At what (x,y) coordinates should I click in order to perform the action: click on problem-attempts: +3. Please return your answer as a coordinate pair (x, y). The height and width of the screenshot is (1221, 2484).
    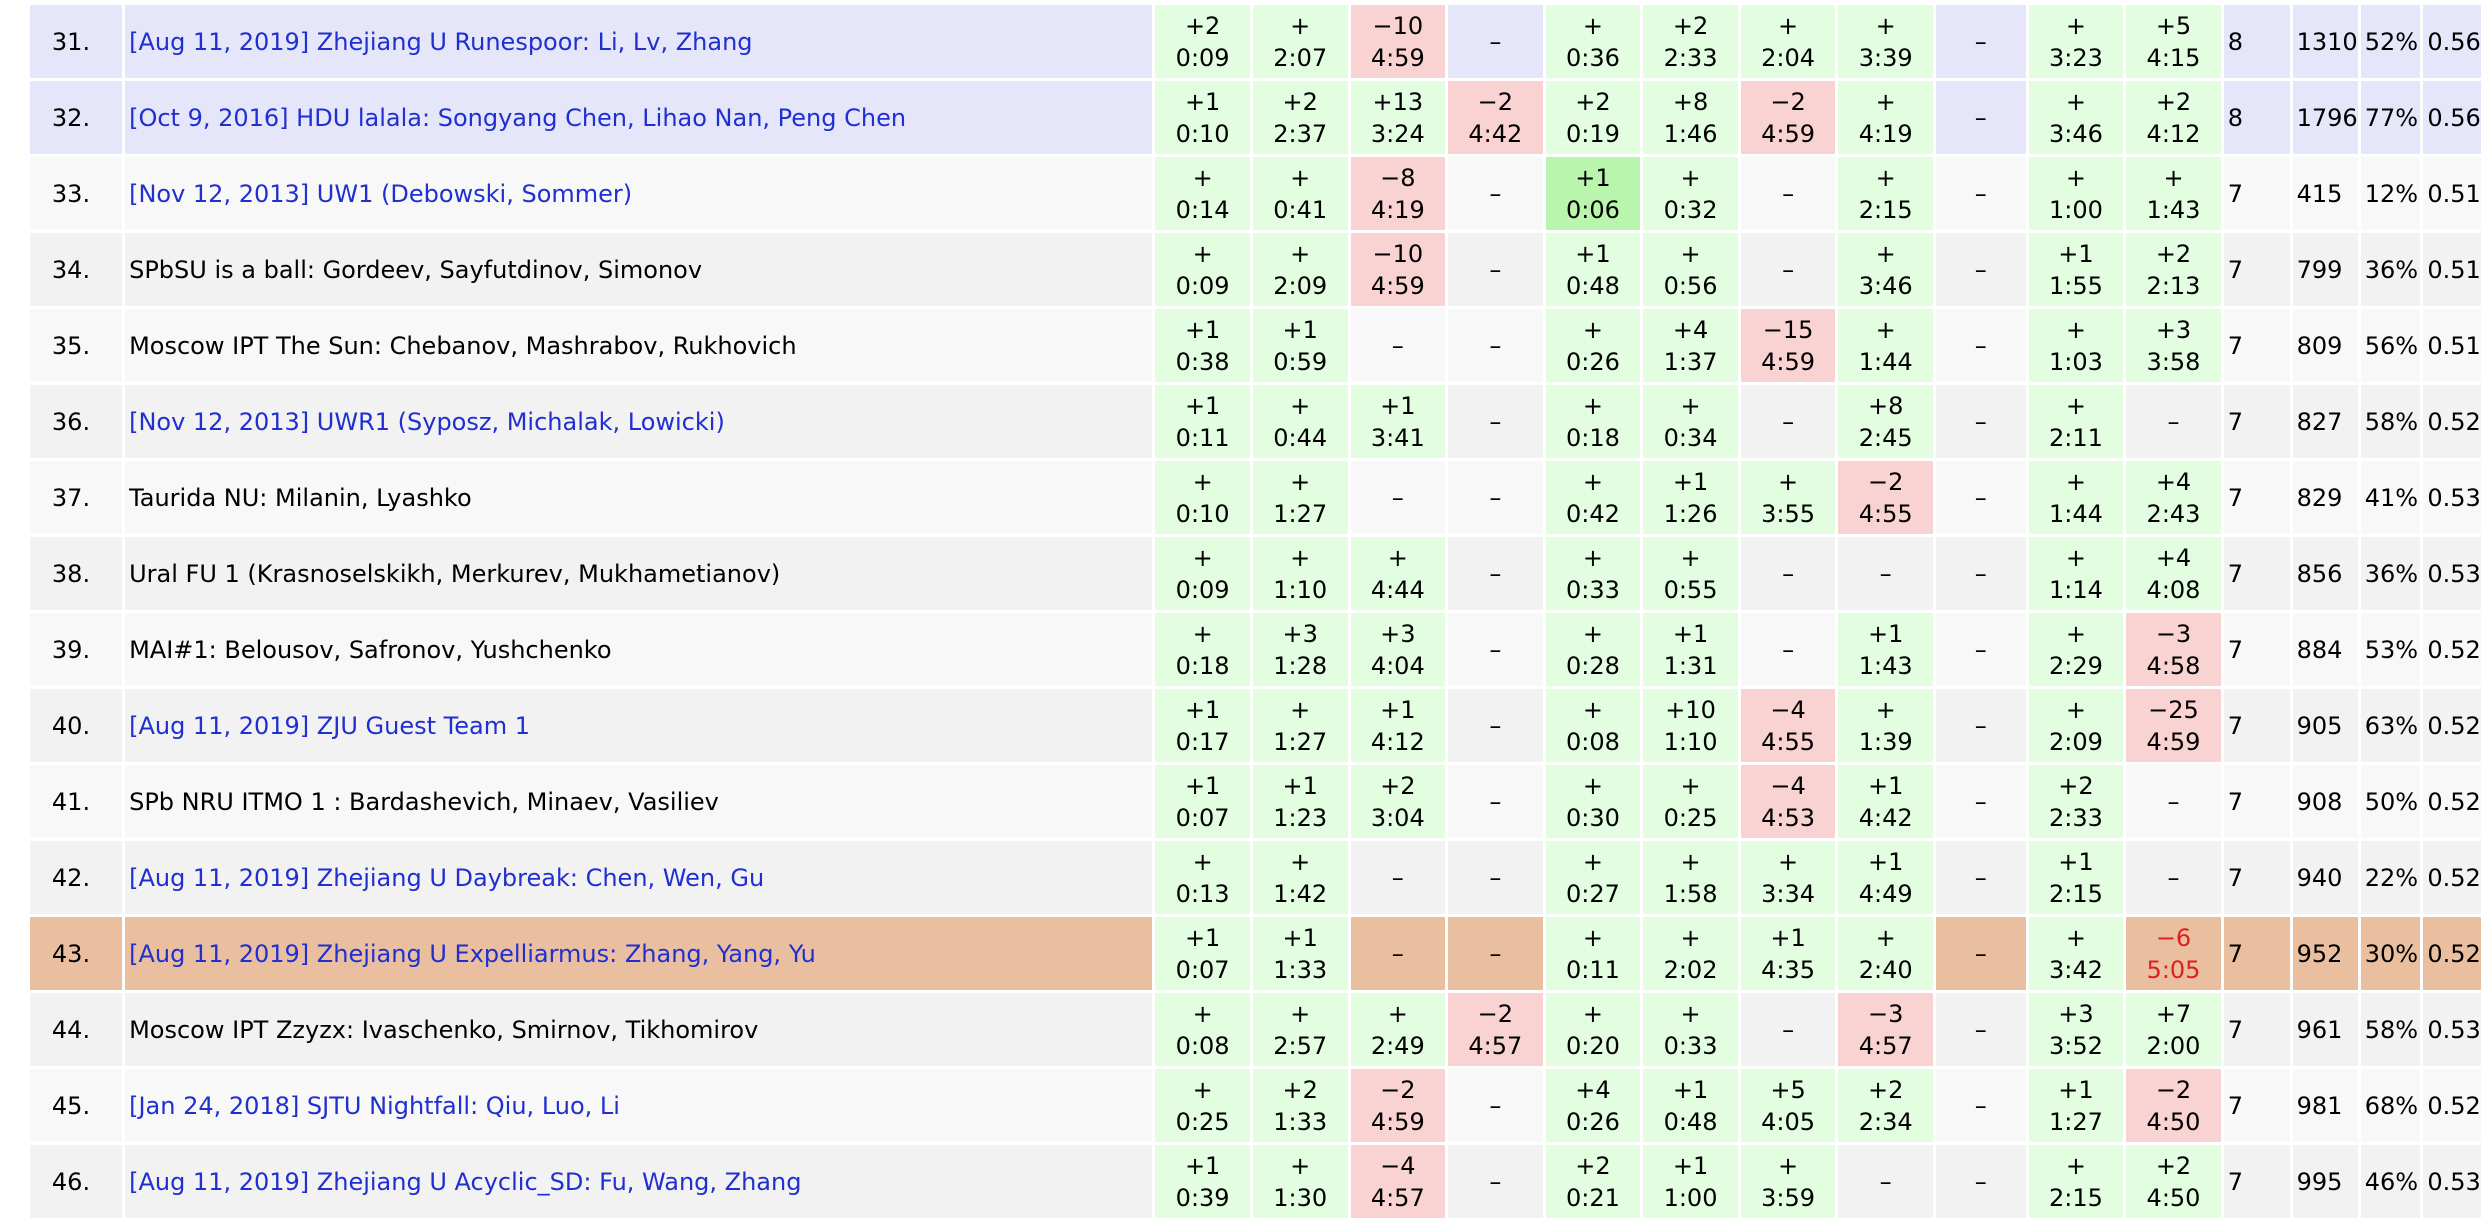
    Looking at the image, I should click on (2173, 329).